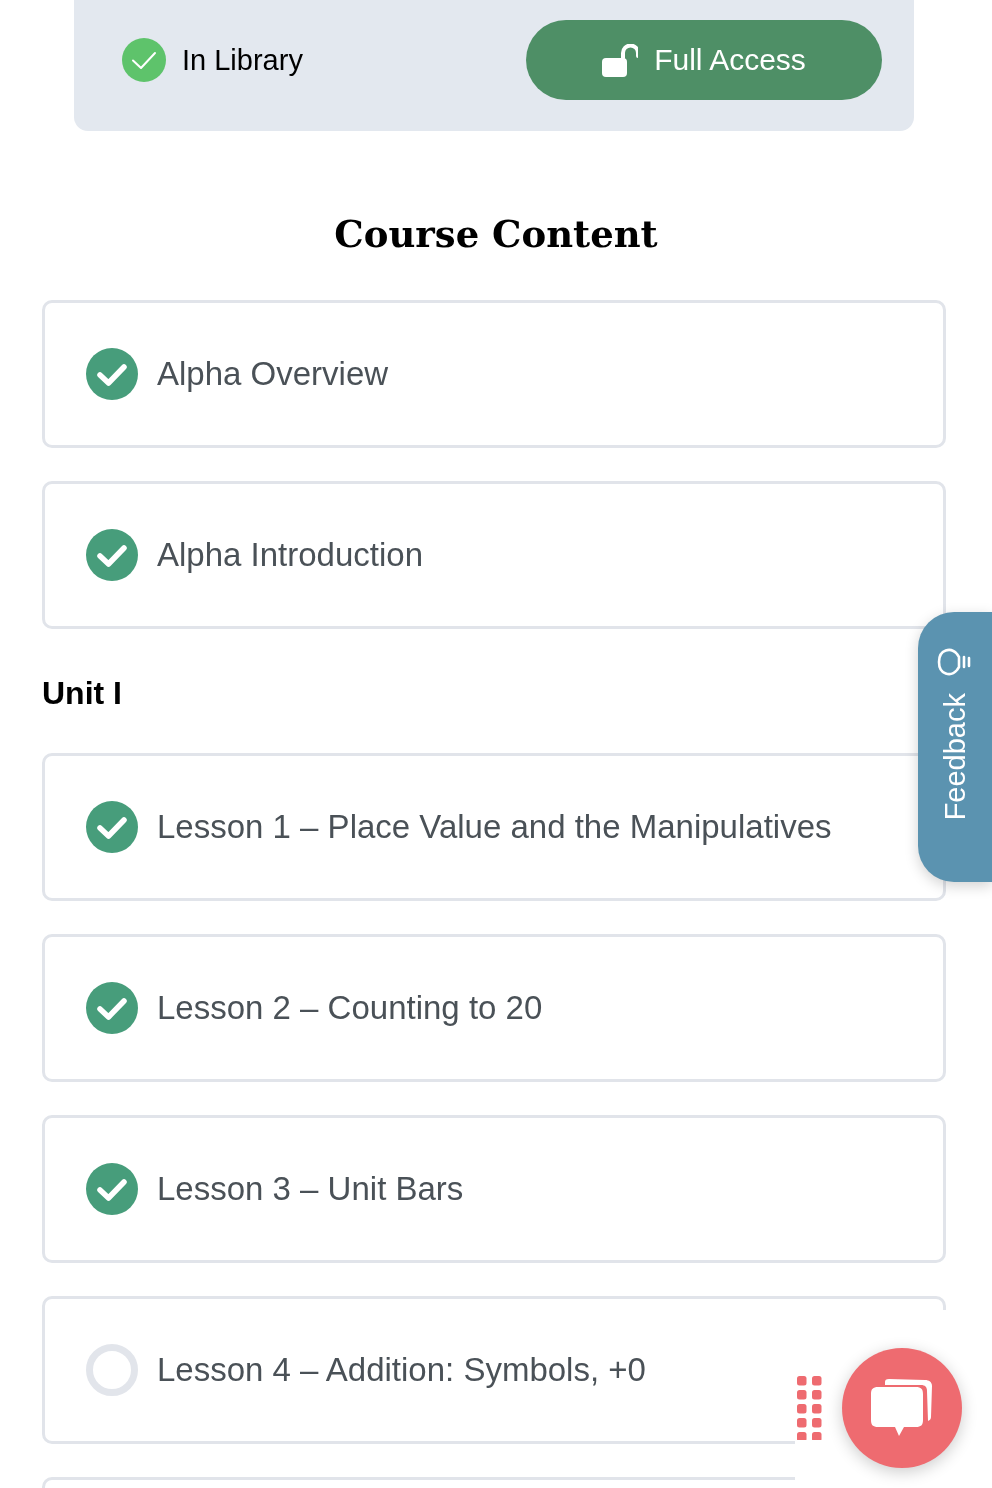 The image size is (992, 1488). I want to click on lesson-title: Alpha Introduction, so click(290, 555).